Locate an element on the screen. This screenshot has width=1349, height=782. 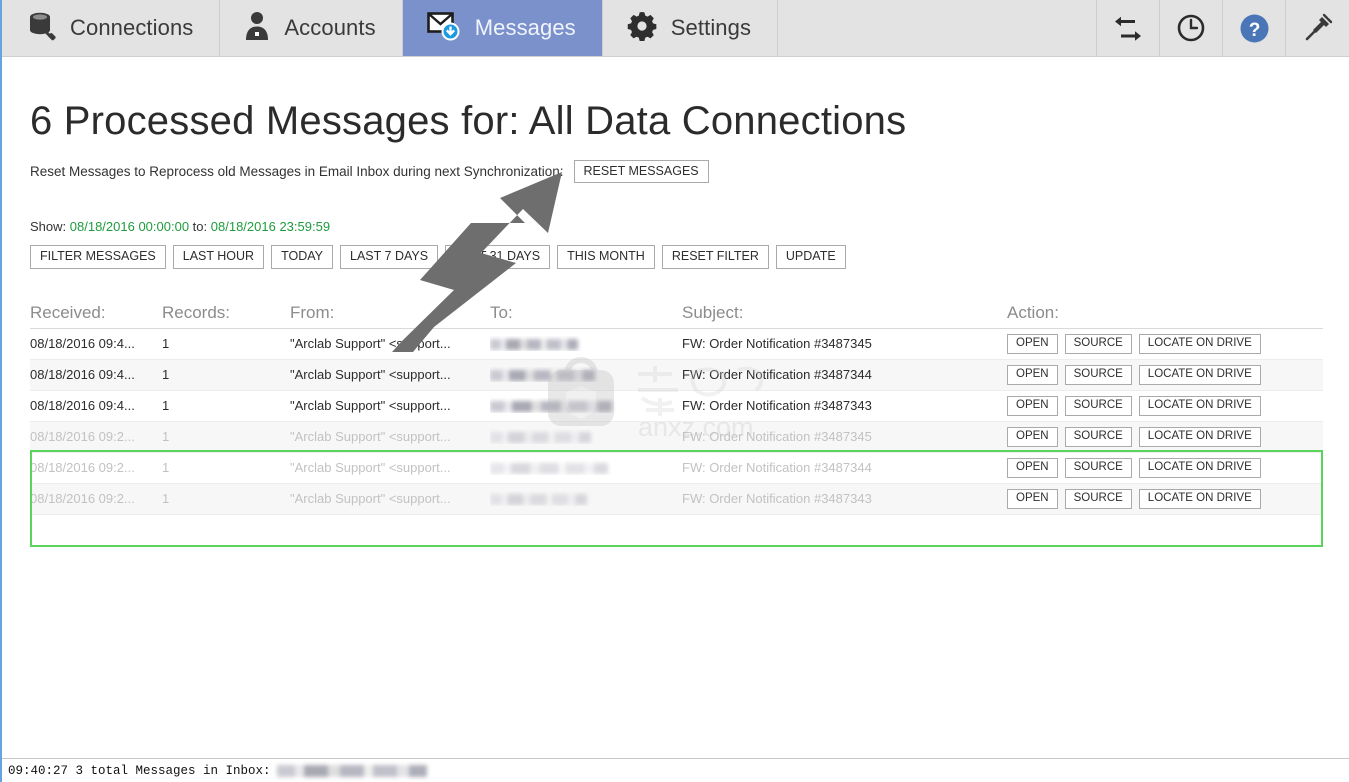
tab-accounts: Accounts is located at coordinates (311, 28).